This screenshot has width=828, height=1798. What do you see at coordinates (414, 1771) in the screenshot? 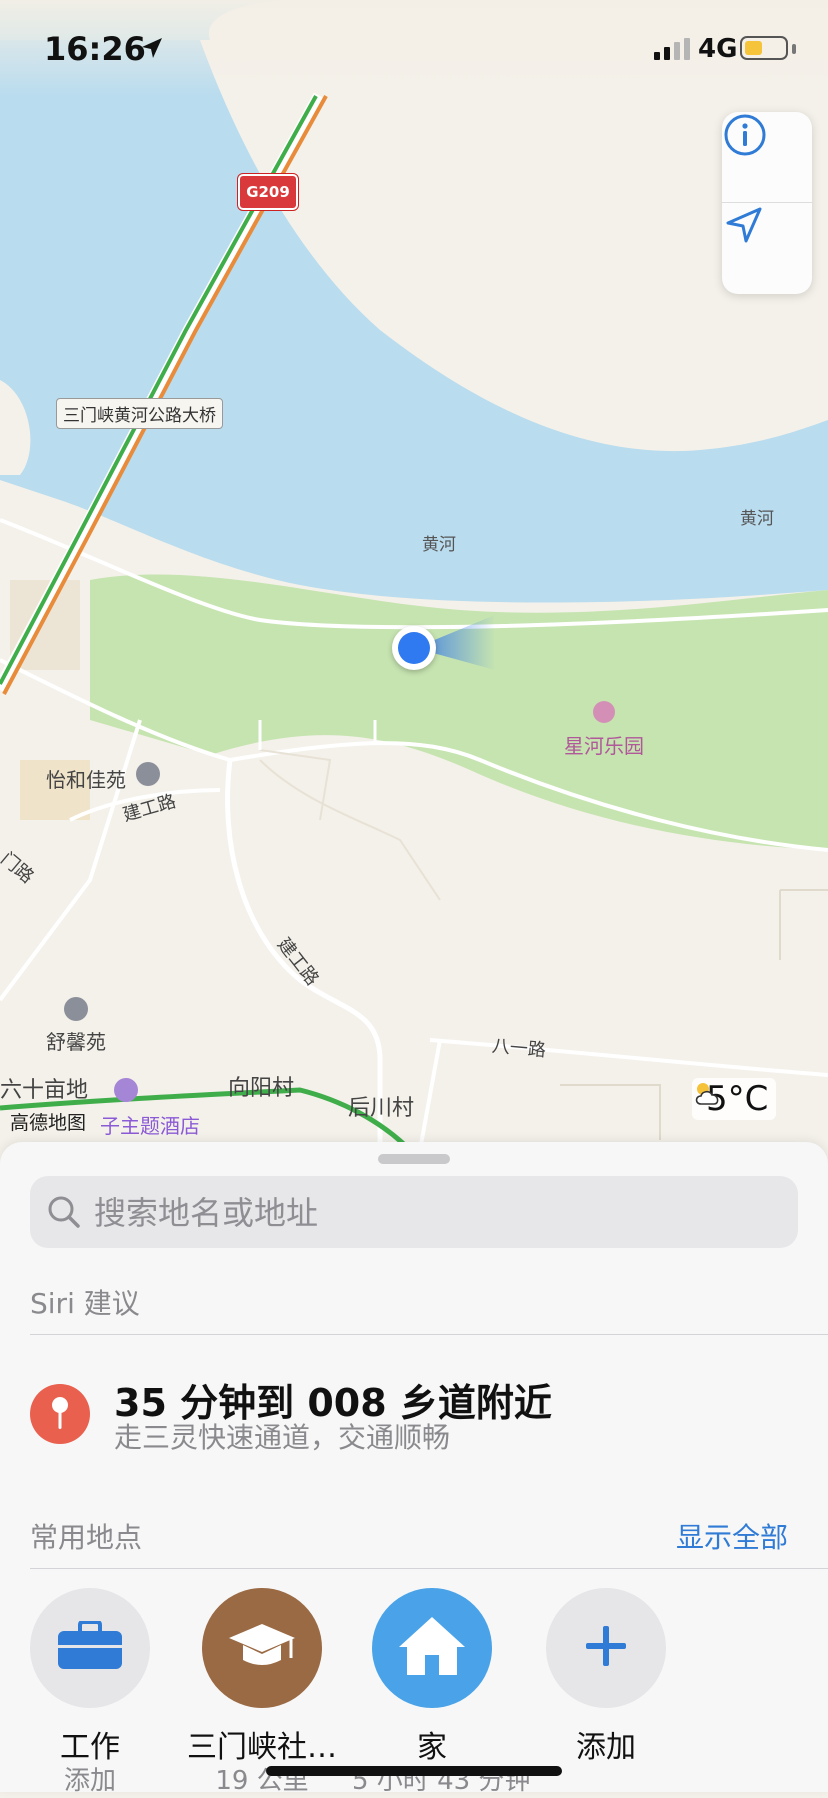
I see `home-indicator` at bounding box center [414, 1771].